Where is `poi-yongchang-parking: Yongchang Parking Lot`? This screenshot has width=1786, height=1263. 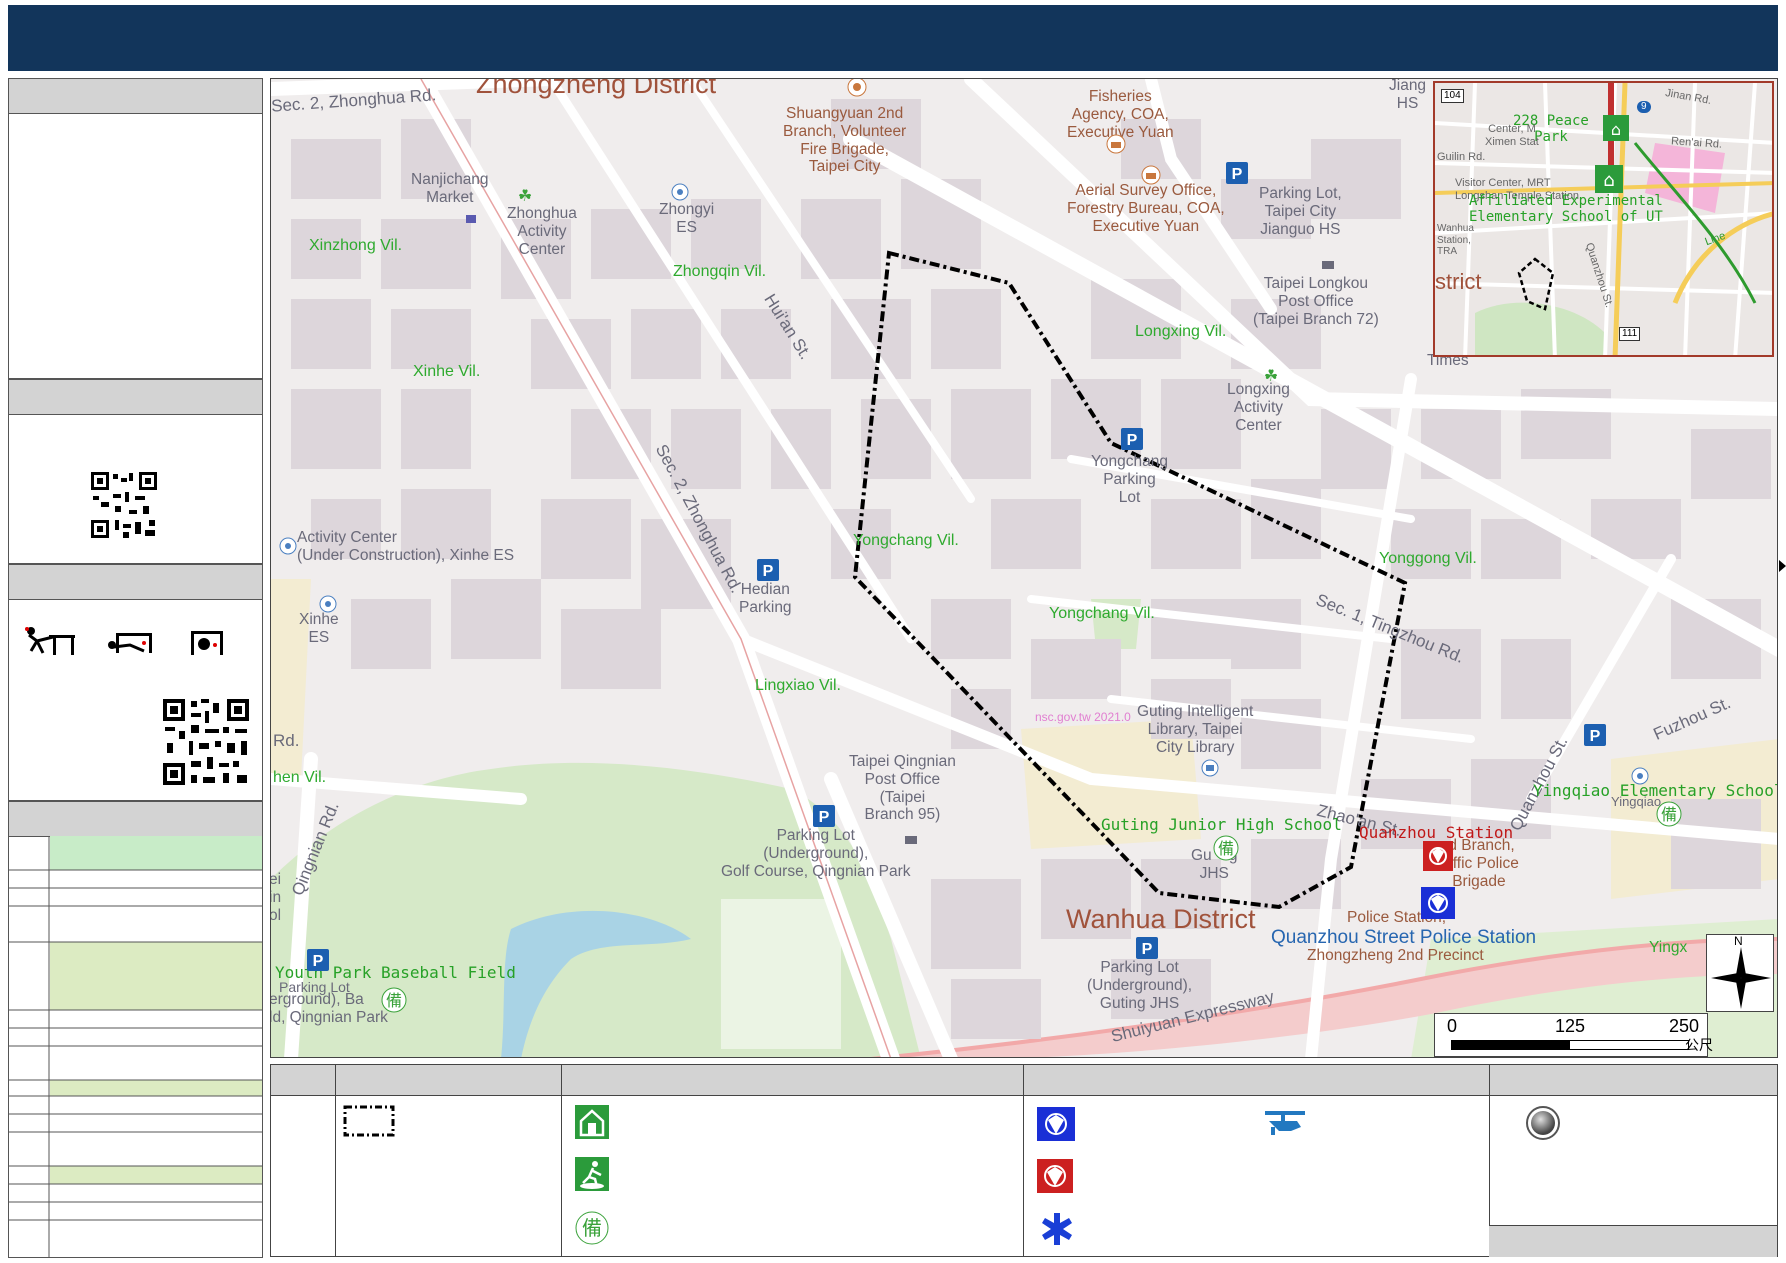
poi-yongchang-parking: Yongchang Parking Lot is located at coordinates (1129, 479).